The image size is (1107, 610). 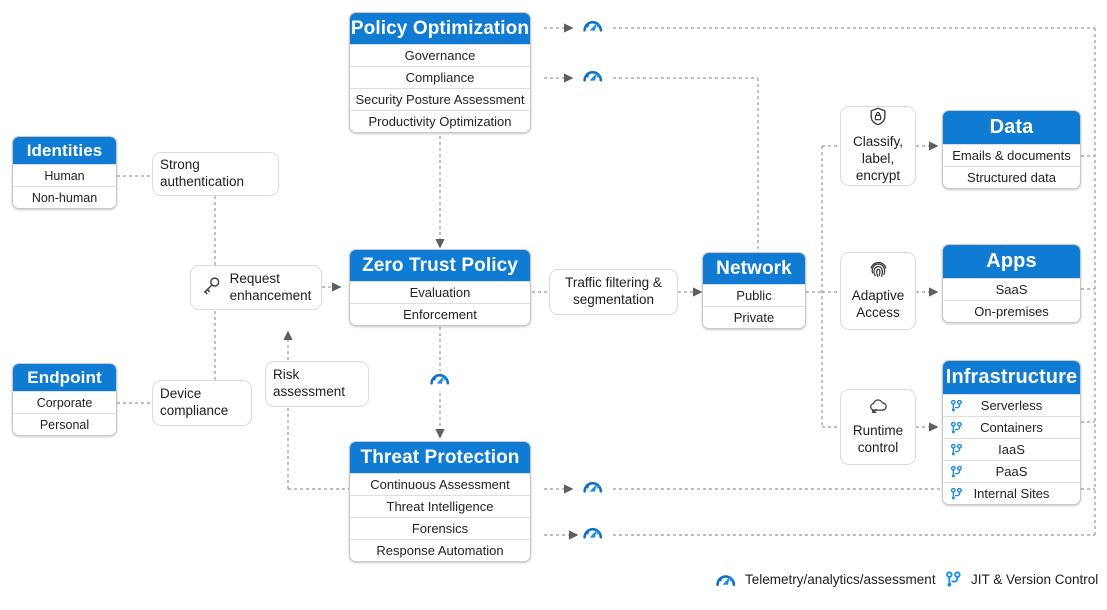 I want to click on note-risk-assessment: Risk assessment, so click(x=317, y=384).